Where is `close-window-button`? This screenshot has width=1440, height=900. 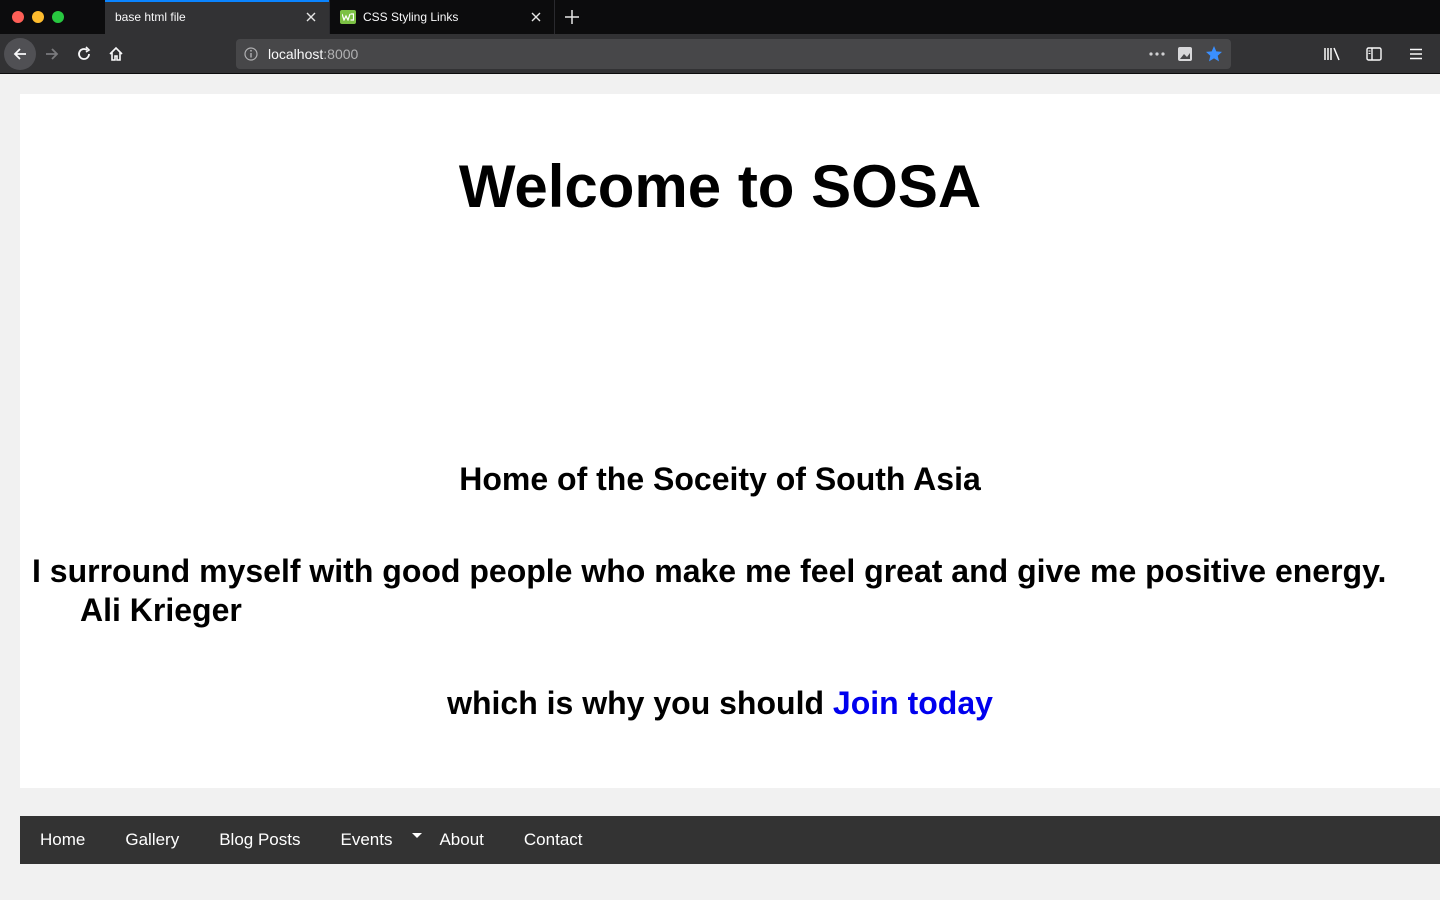
close-window-button is located at coordinates (18, 17).